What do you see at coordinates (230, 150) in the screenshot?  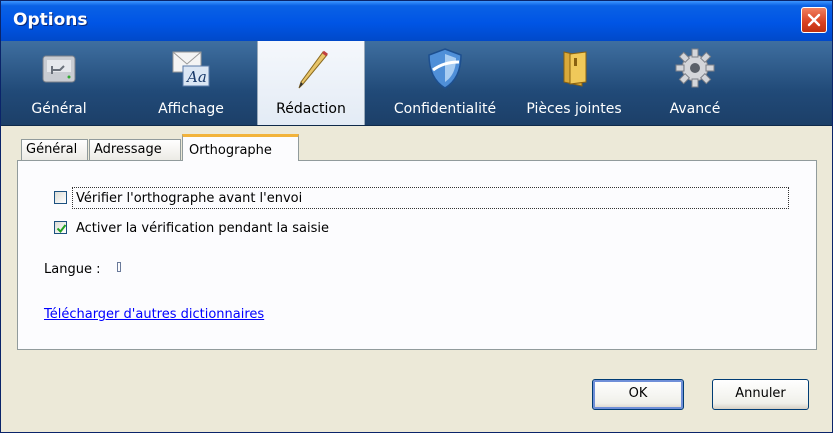 I see `tab-orthographe-label: Orthographe` at bounding box center [230, 150].